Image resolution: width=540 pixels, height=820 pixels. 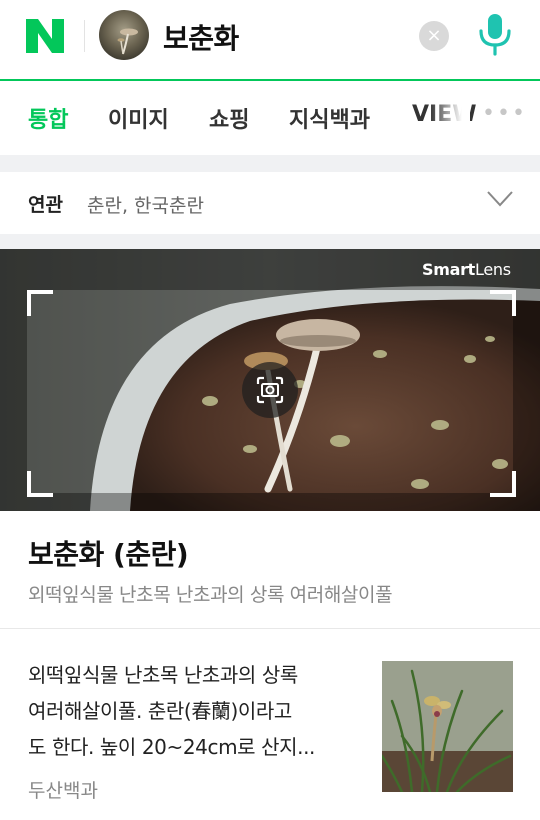 I want to click on source-label: 두산백과, so click(x=63, y=789).